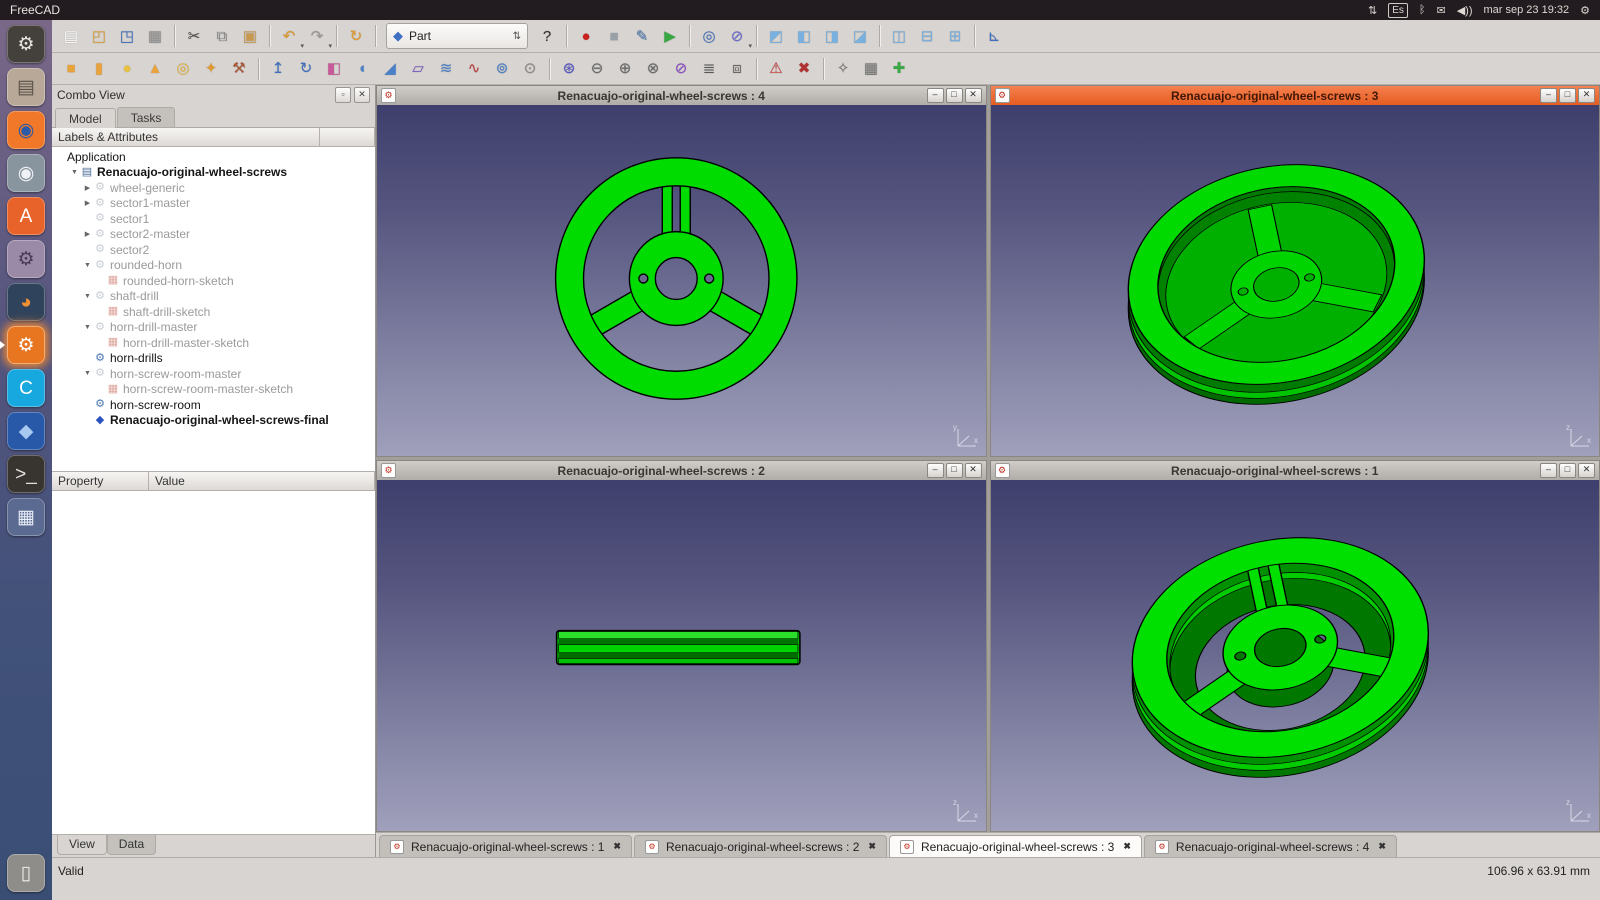  What do you see at coordinates (334, 69) in the screenshot?
I see `mirror-button: ◧` at bounding box center [334, 69].